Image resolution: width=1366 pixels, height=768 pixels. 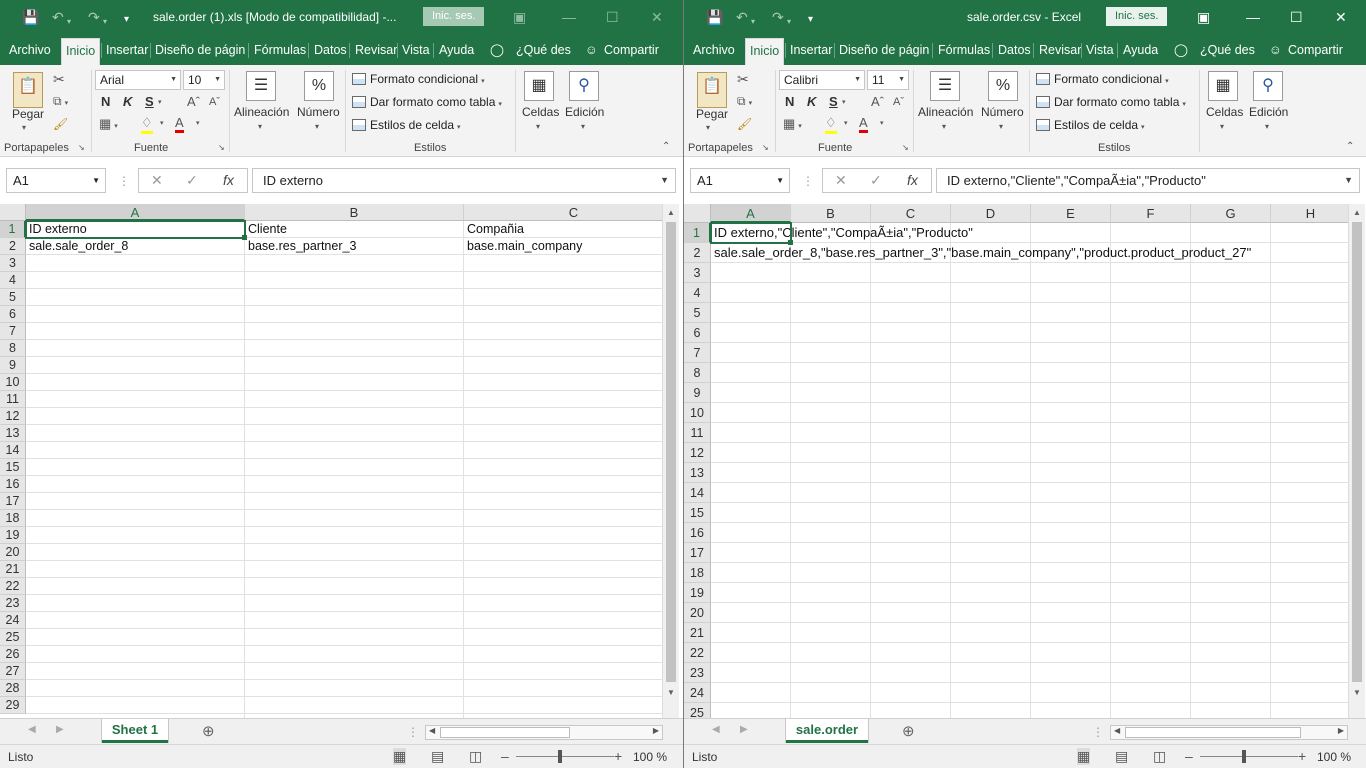 I want to click on increase-font-icon: Aˆ, so click(x=193, y=101).